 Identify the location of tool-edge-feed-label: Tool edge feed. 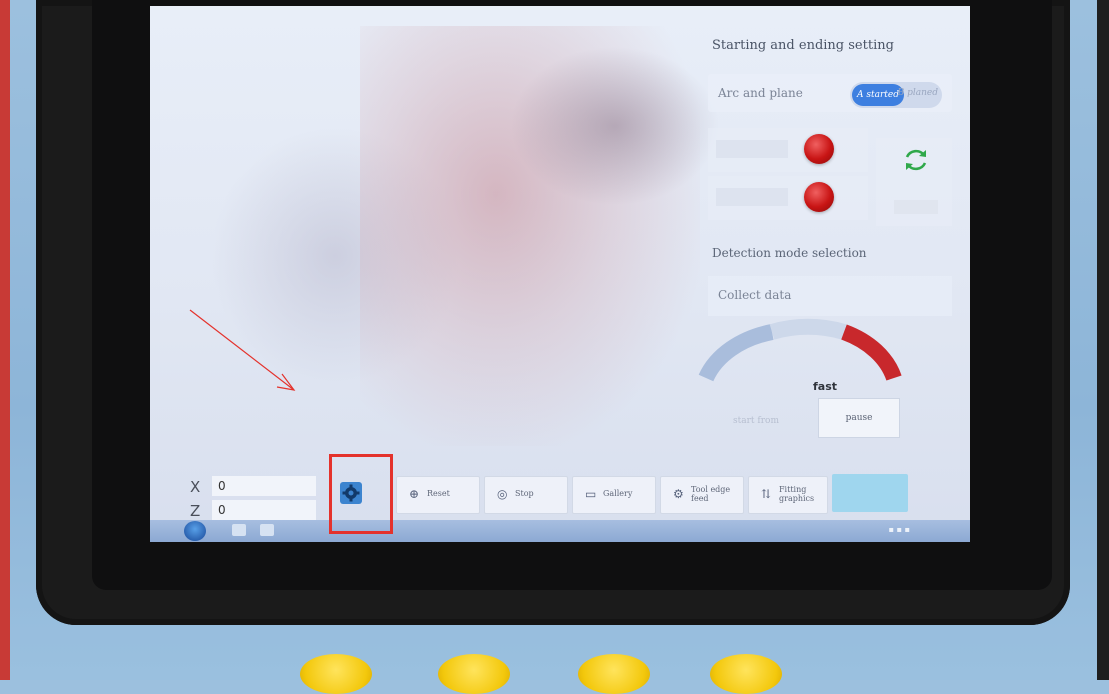
(711, 494).